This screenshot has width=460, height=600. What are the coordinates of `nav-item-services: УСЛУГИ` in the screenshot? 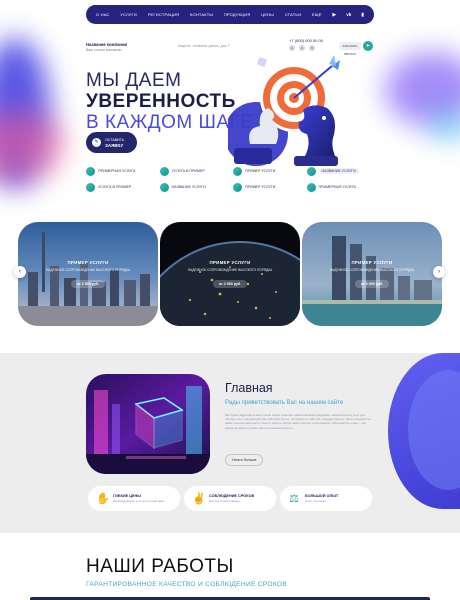 It's located at (128, 14).